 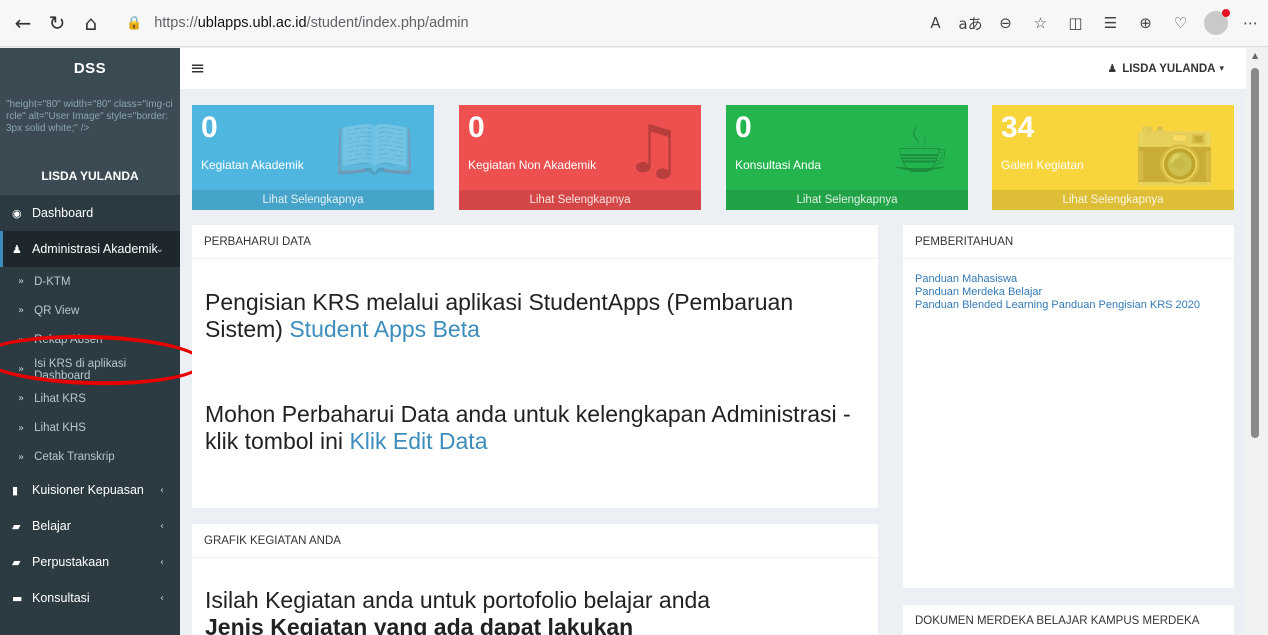 I want to click on submenu-item-label: QR View, so click(x=57, y=310).